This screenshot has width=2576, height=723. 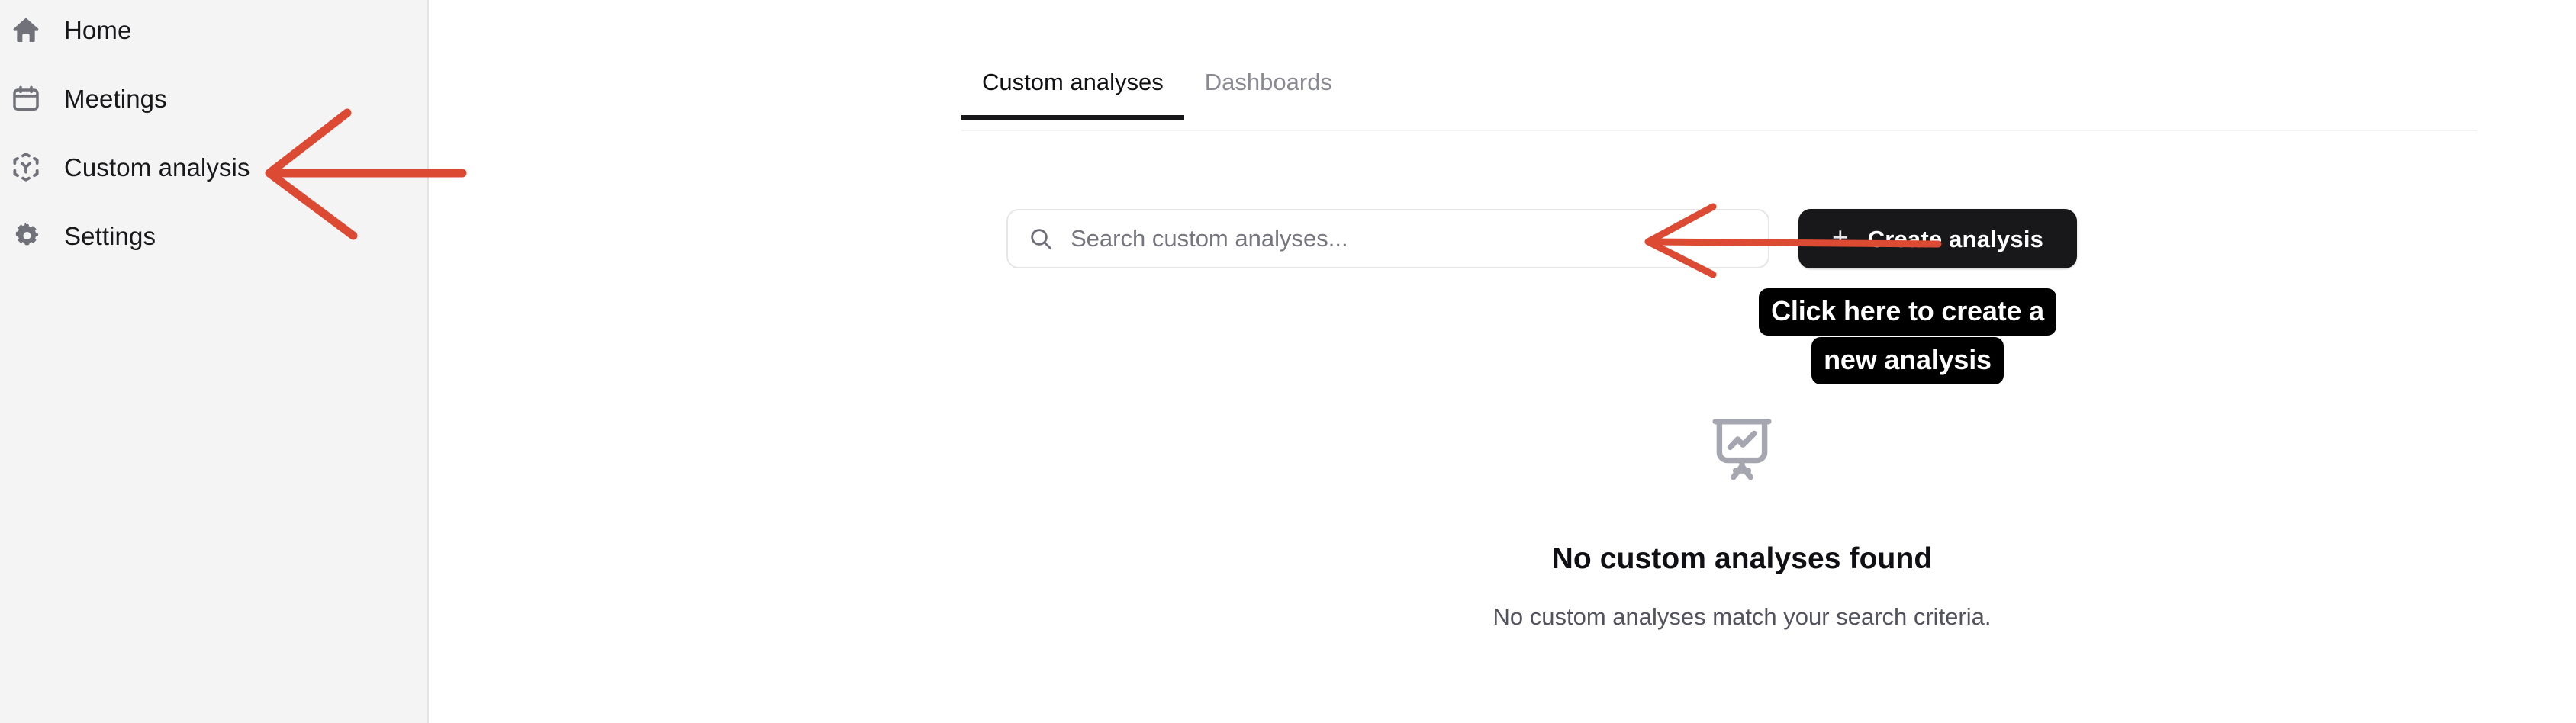 I want to click on sidebar-item-home: Home, so click(x=213, y=29).